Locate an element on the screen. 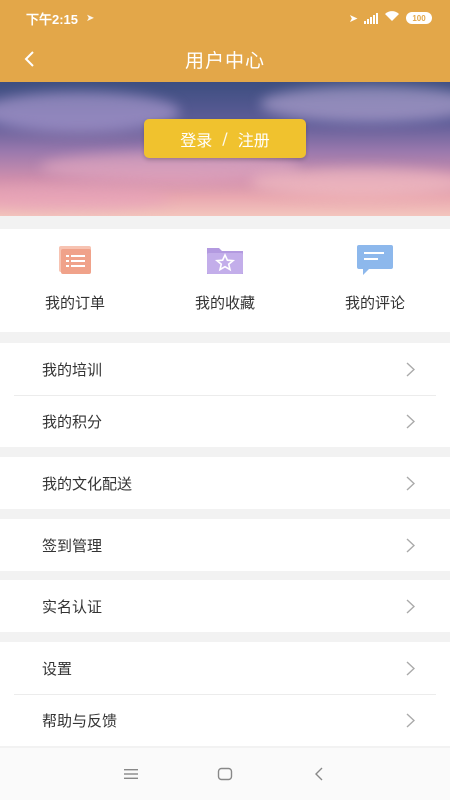 The height and width of the screenshot is (800, 450). menu-item-label: 签到管理 is located at coordinates (72, 545).